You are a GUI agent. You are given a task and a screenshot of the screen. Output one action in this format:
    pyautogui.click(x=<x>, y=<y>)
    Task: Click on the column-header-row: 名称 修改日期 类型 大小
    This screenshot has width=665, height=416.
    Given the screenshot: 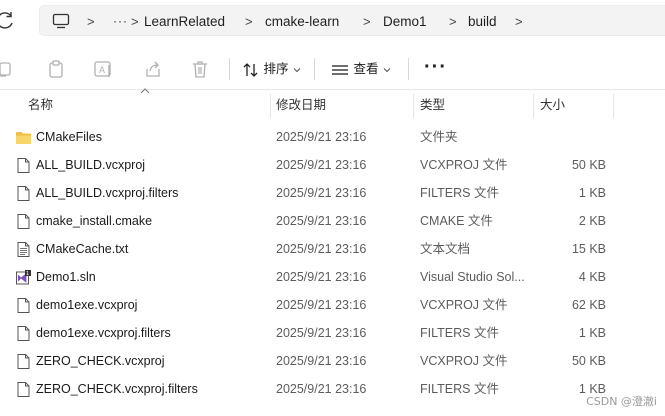 What is the action you would take?
    pyautogui.click(x=332, y=105)
    